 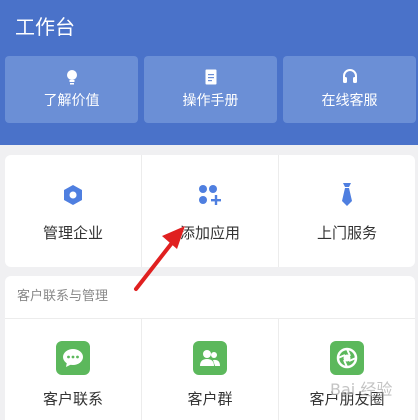 I want to click on grid-item-label: 管理企业, so click(x=72, y=233).